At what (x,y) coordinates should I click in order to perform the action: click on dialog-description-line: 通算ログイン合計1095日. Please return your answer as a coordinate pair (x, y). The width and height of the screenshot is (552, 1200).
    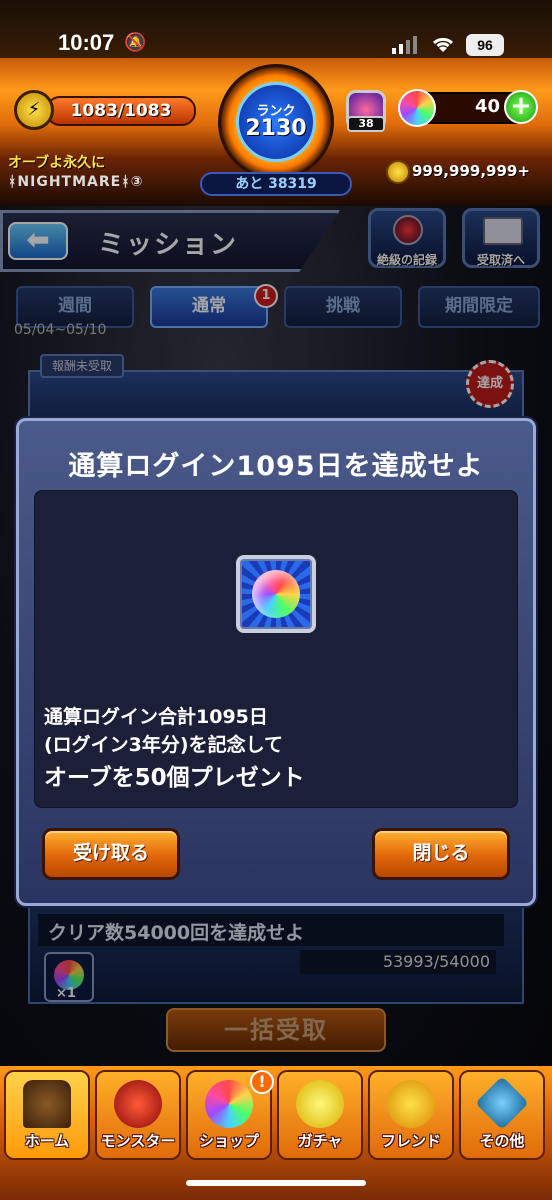
    Looking at the image, I should click on (156, 717).